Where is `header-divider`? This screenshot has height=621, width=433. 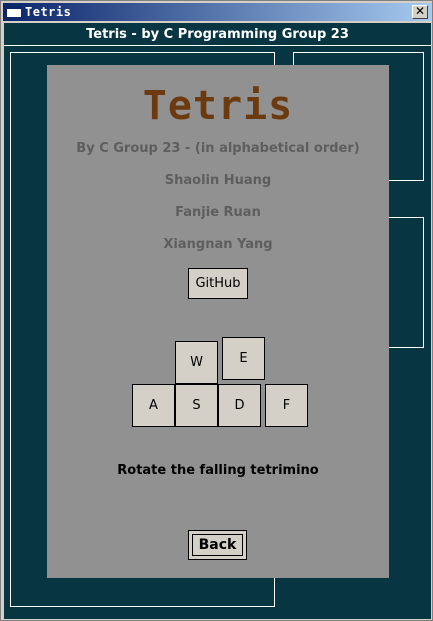 header-divider is located at coordinates (217, 45).